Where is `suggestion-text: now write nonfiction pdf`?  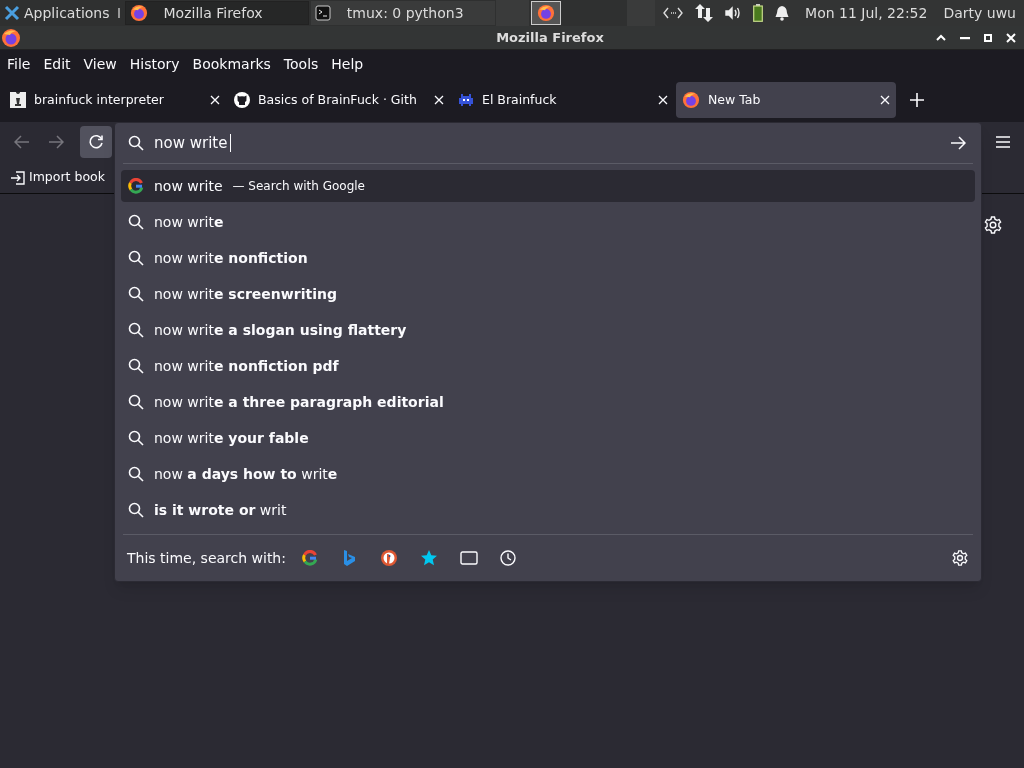
suggestion-text: now write nonfiction pdf is located at coordinates (246, 366).